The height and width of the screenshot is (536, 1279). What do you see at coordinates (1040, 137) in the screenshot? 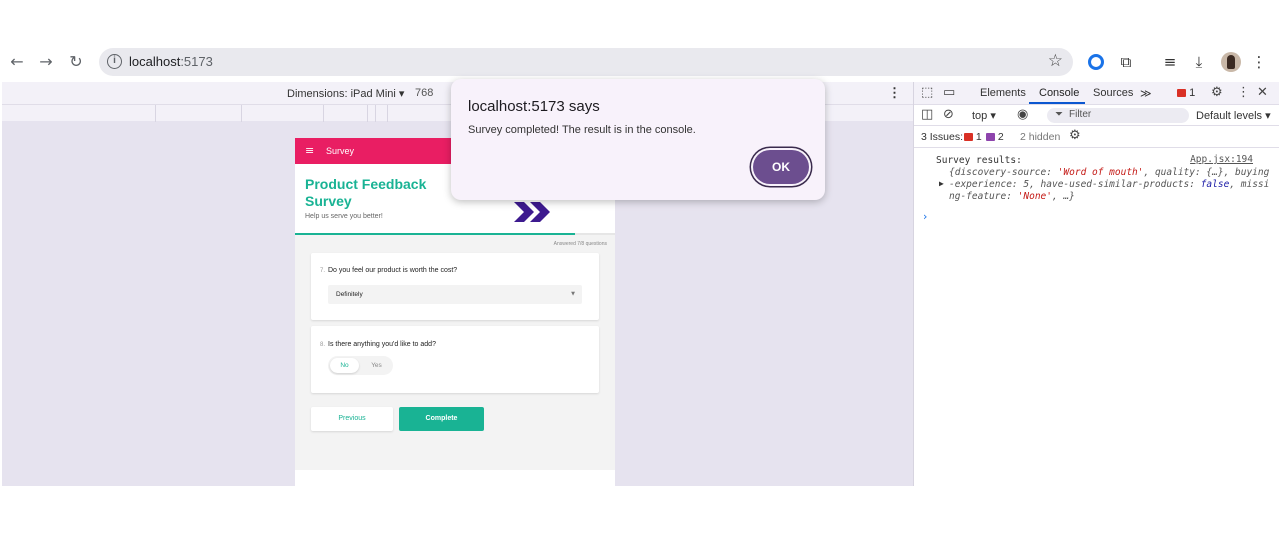
I see `hidden-issues-label: 2 hidden` at bounding box center [1040, 137].